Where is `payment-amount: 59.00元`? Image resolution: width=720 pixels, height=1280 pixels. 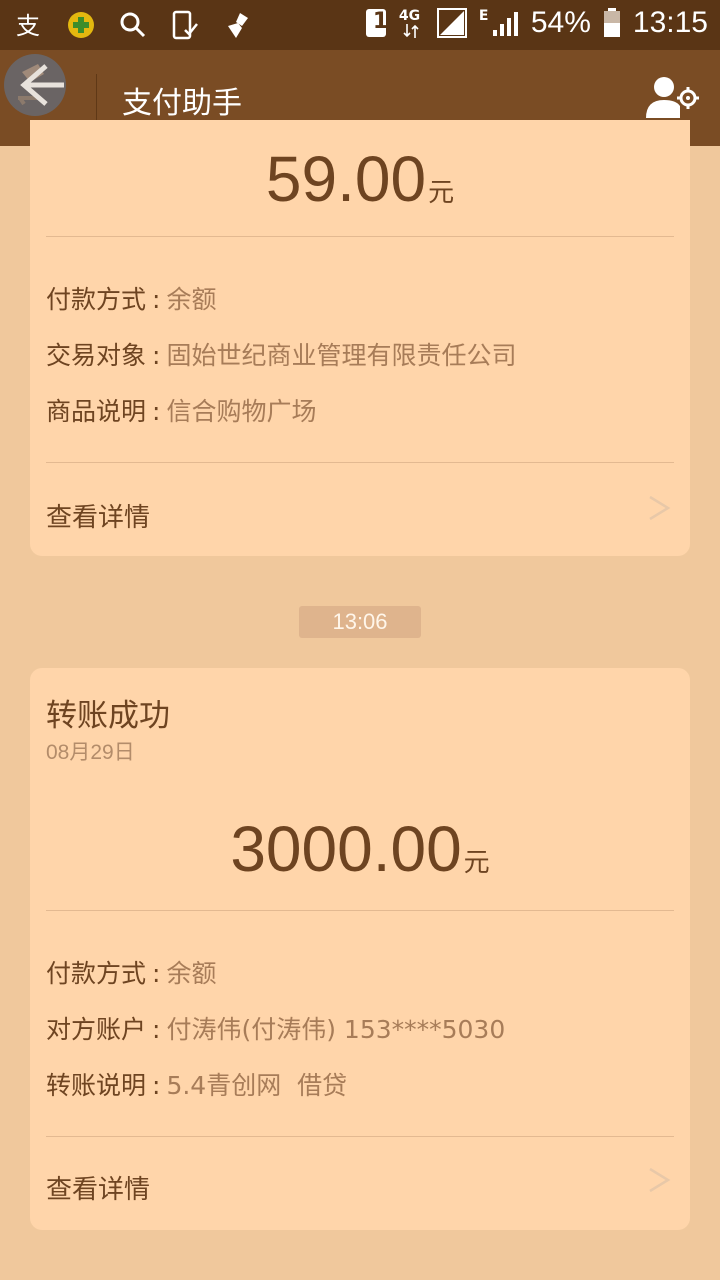
payment-amount: 59.00元 is located at coordinates (360, 179).